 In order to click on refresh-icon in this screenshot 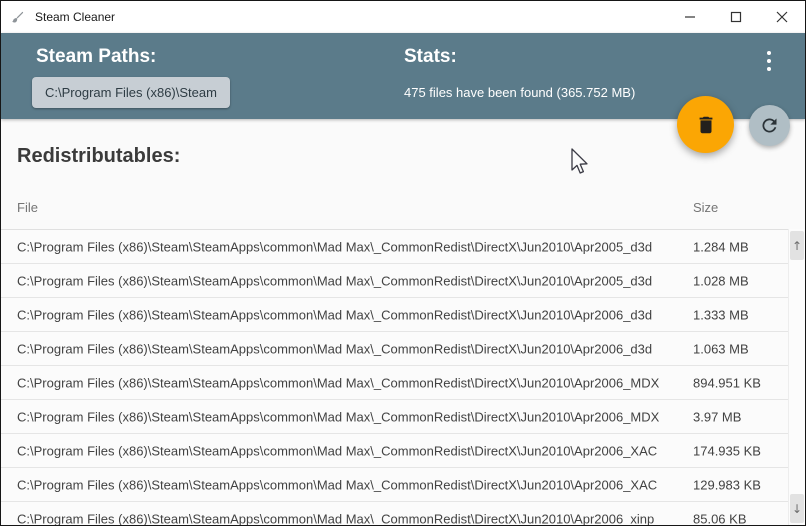, I will do `click(769, 125)`.